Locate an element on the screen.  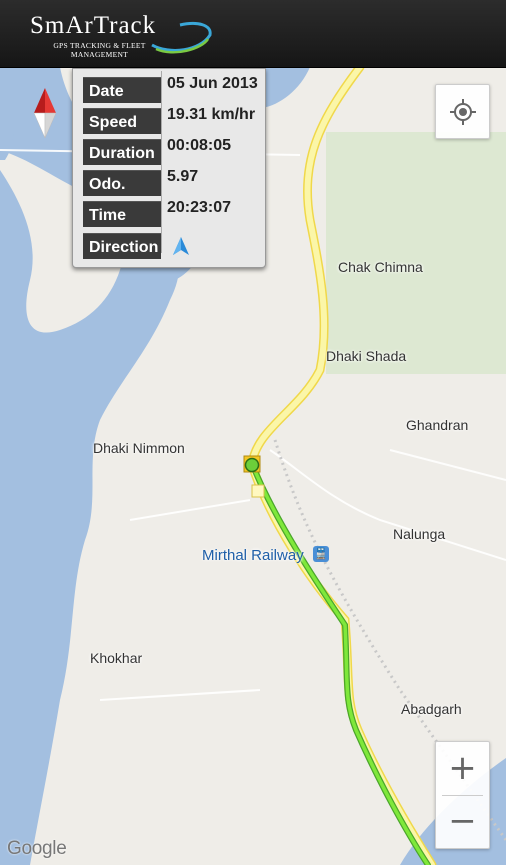
app-logo: SmArTrack is located at coordinates (93, 25).